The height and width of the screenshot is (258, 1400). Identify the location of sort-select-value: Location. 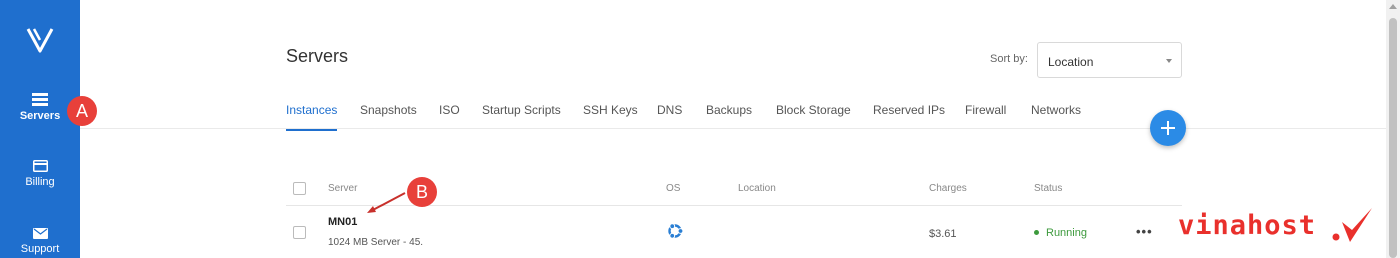
(1071, 62).